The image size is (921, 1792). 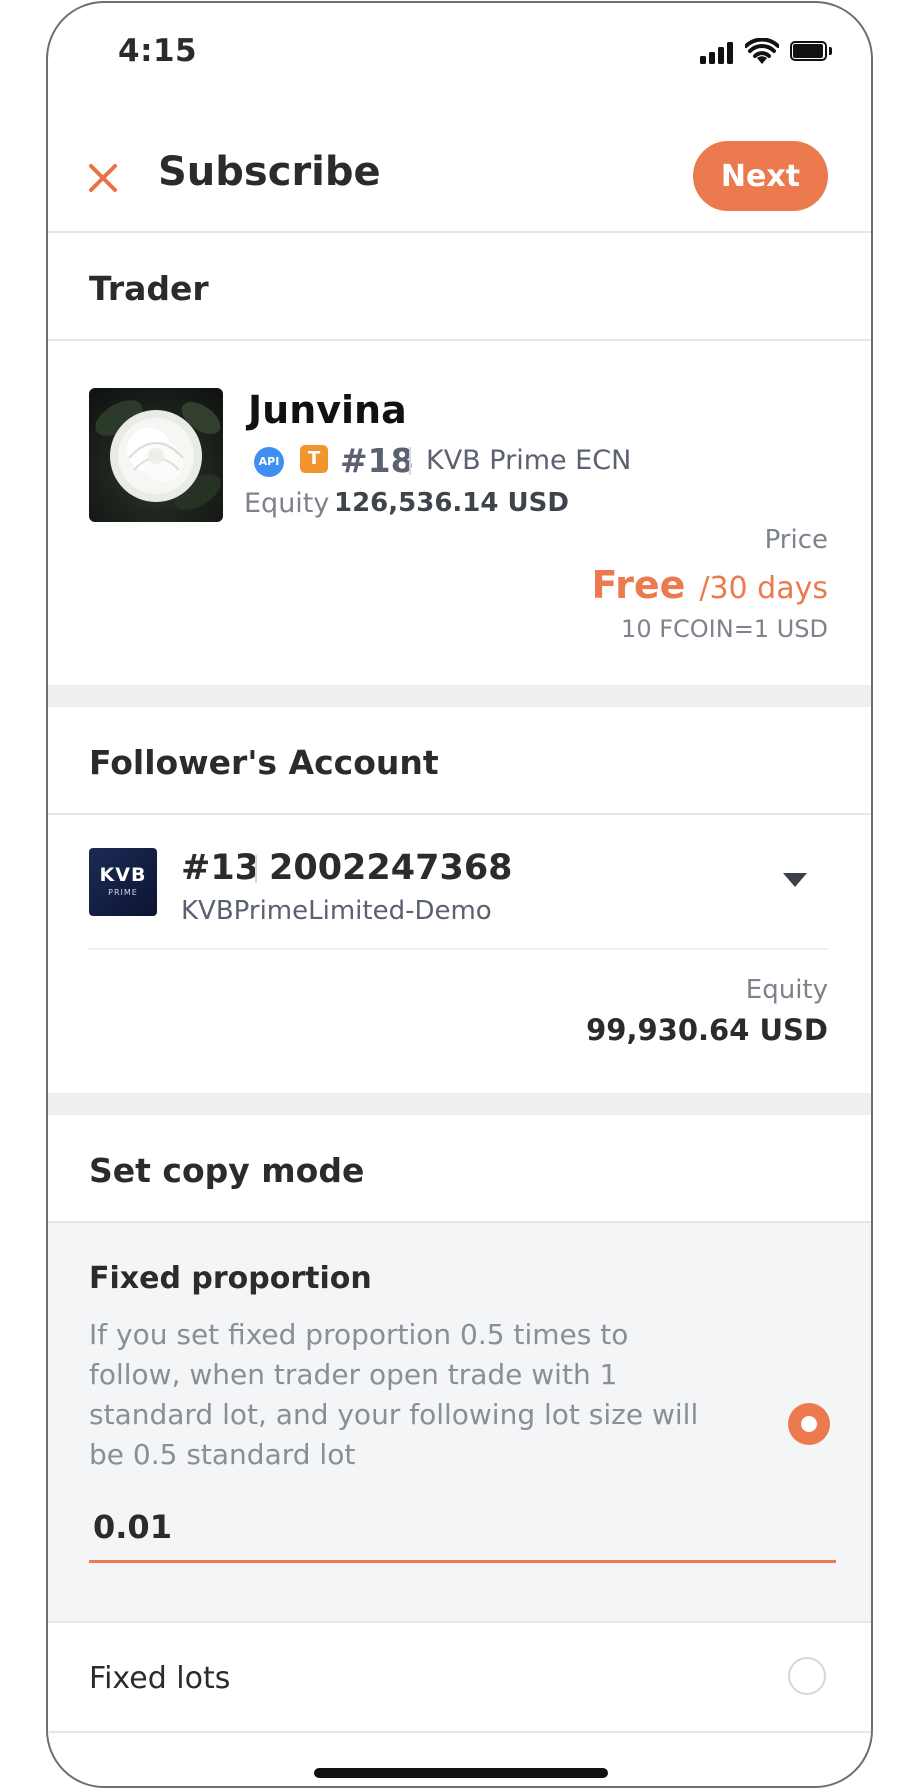 I want to click on copy-mode-section-title: Set copy mode, so click(x=227, y=1170).